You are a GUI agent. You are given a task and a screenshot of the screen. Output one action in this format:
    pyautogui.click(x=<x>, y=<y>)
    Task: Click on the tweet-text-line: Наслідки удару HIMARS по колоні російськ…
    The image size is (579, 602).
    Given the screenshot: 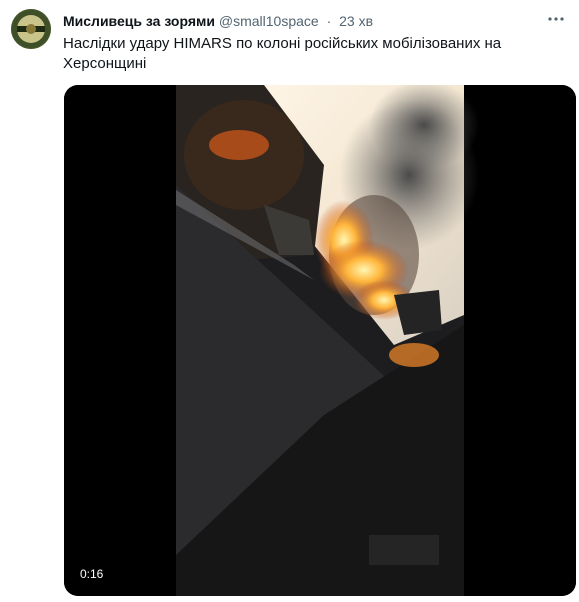 What is the action you would take?
    pyautogui.click(x=282, y=43)
    